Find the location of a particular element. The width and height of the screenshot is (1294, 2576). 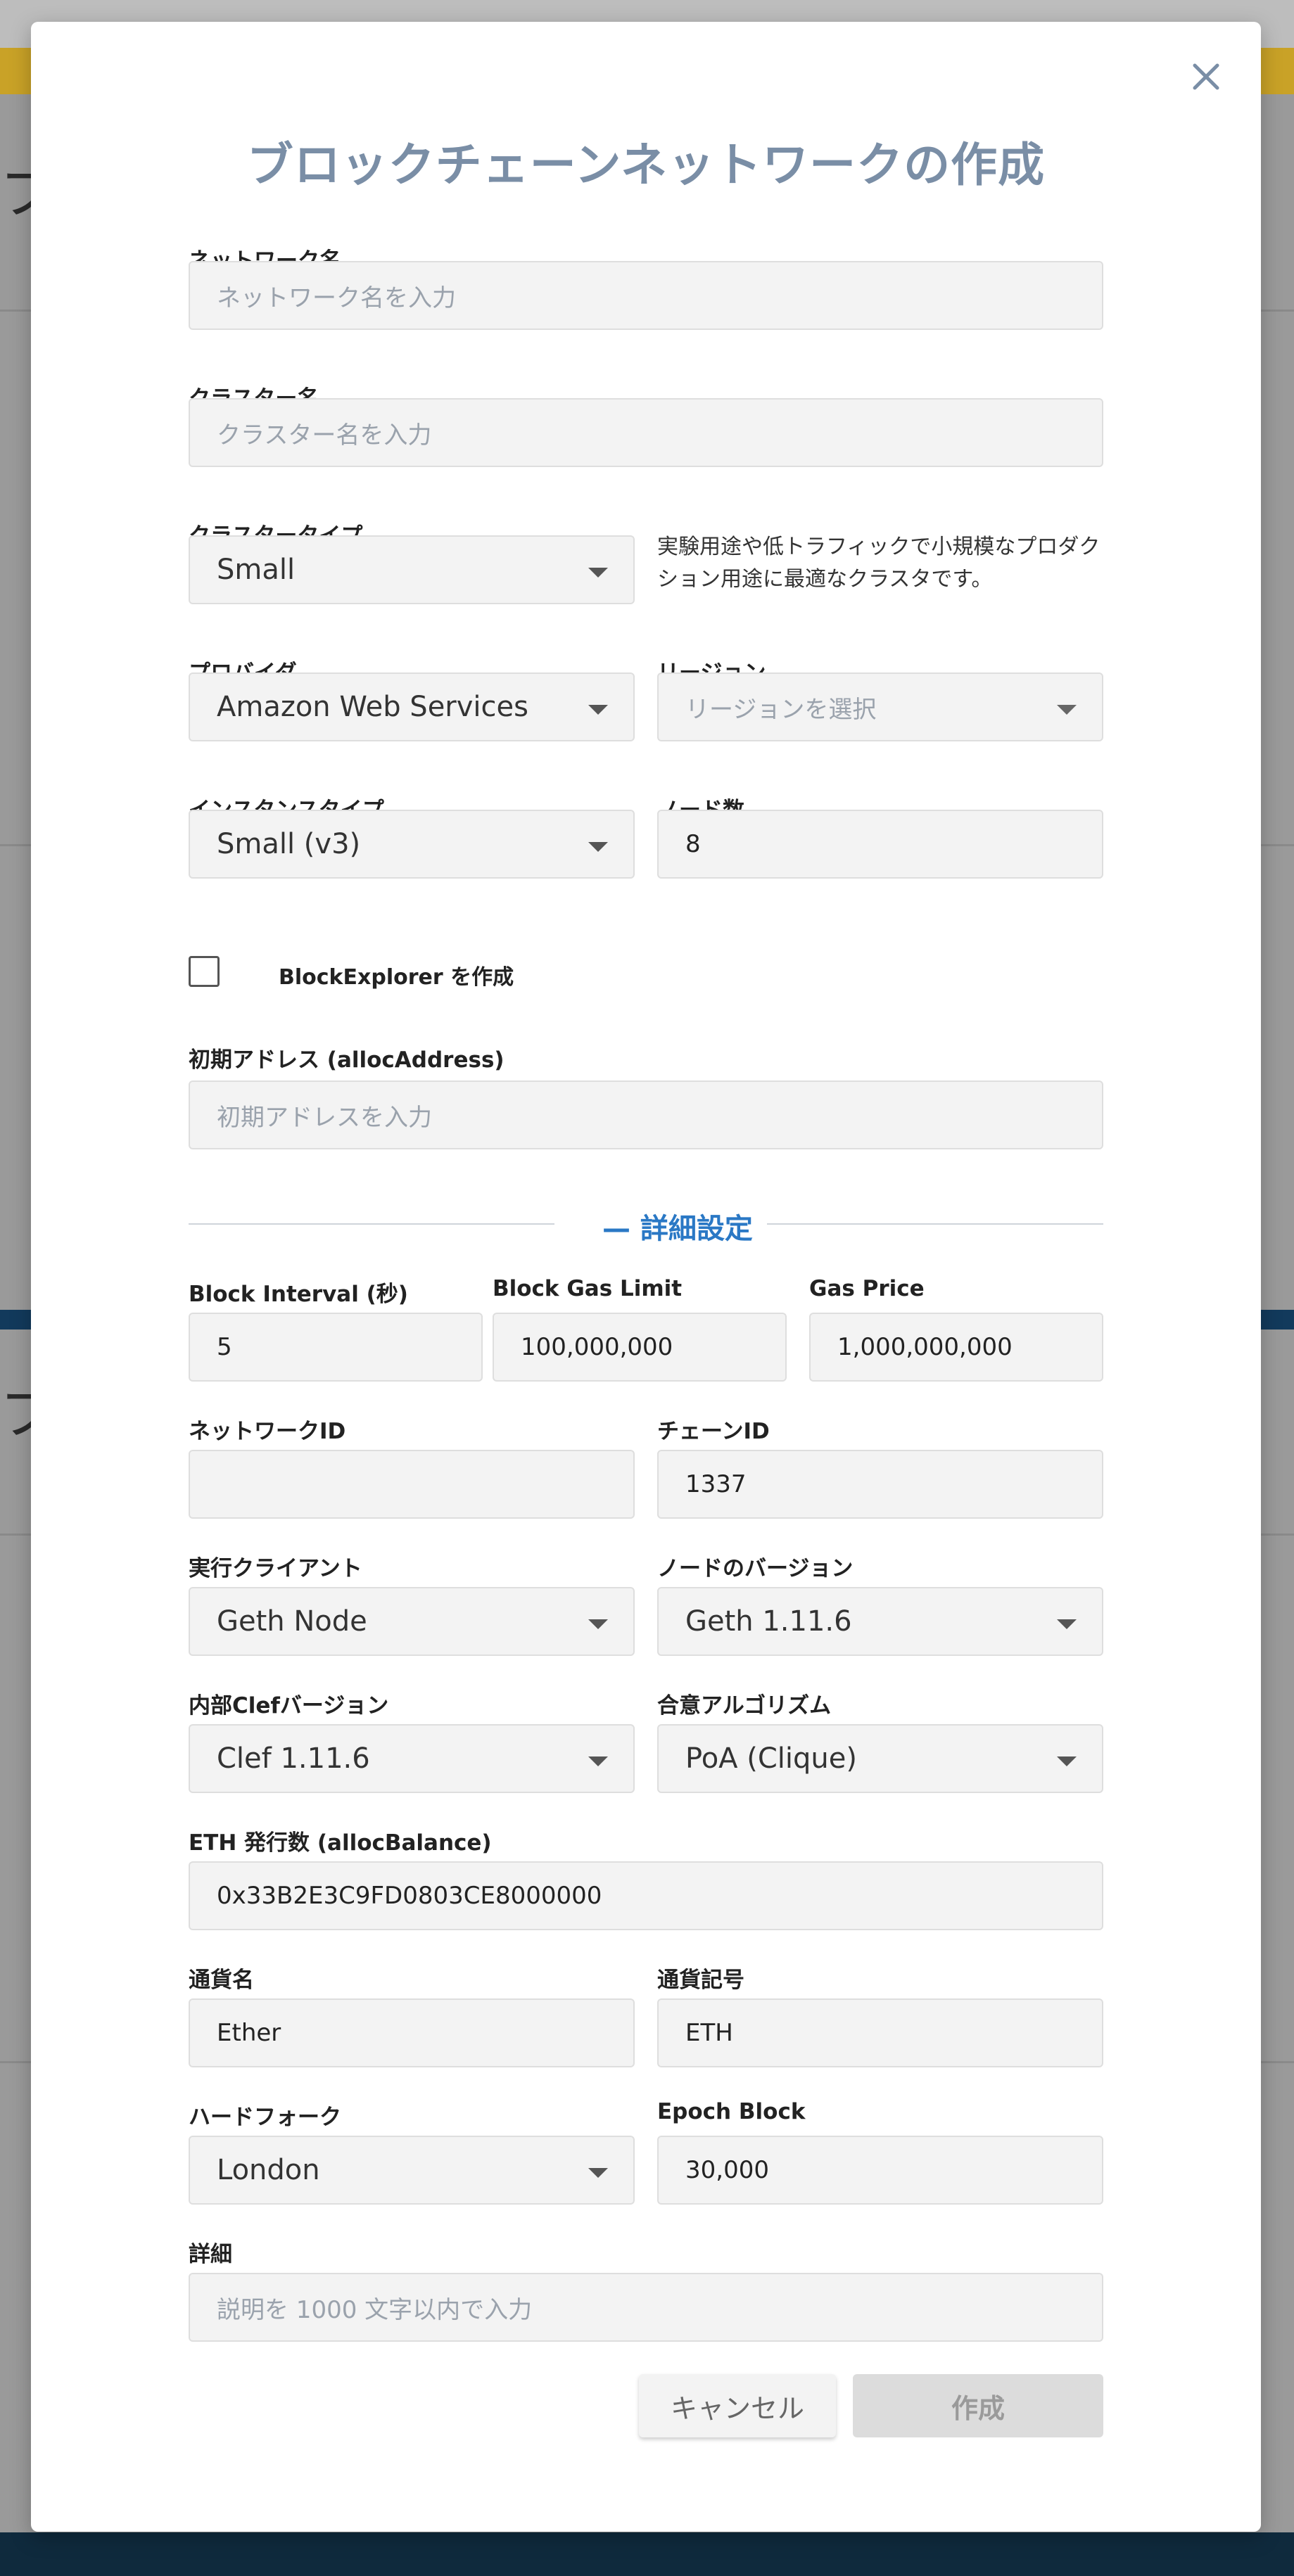

currency-symbol-value: ETH is located at coordinates (709, 2033).